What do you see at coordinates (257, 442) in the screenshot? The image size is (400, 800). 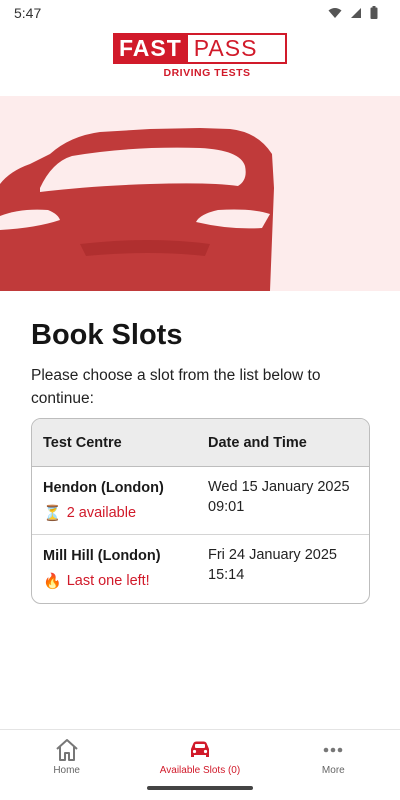 I see `column-header-date-time: Date and Time` at bounding box center [257, 442].